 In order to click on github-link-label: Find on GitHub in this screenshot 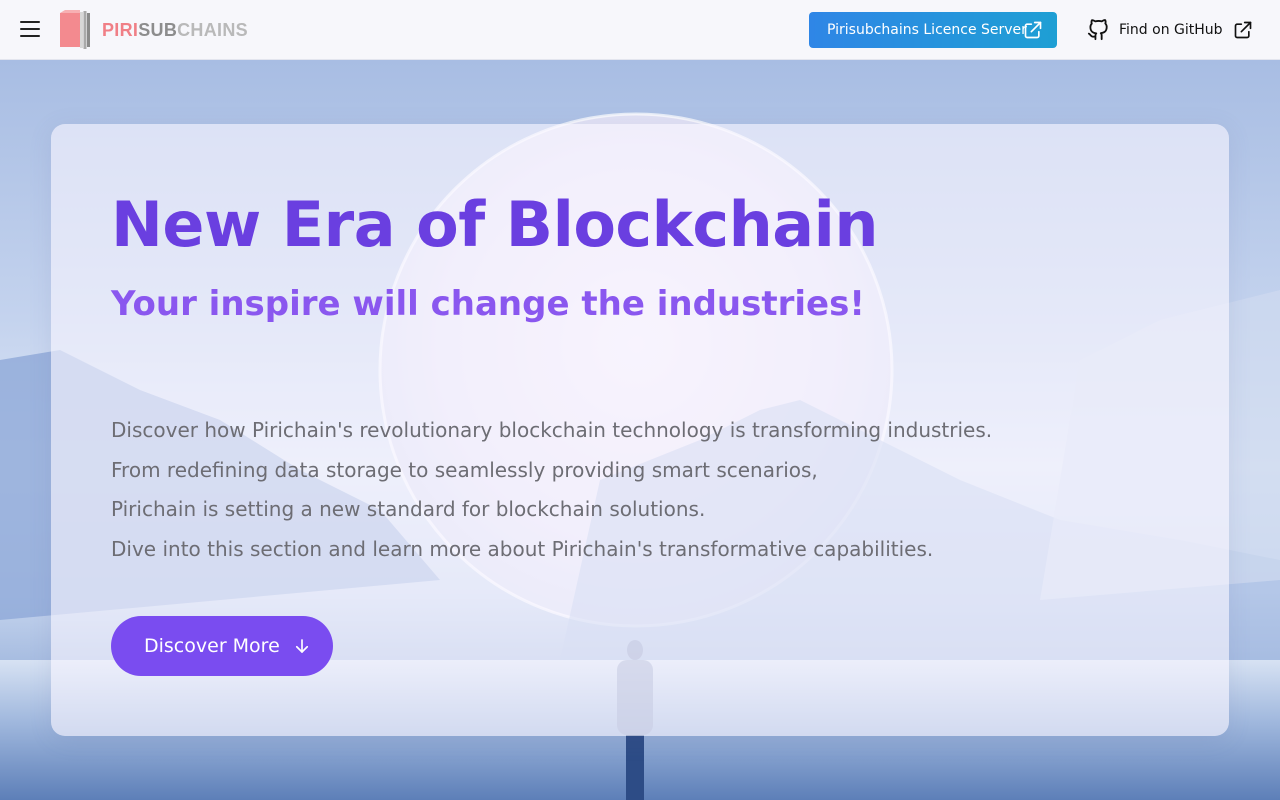, I will do `click(1171, 30)`.